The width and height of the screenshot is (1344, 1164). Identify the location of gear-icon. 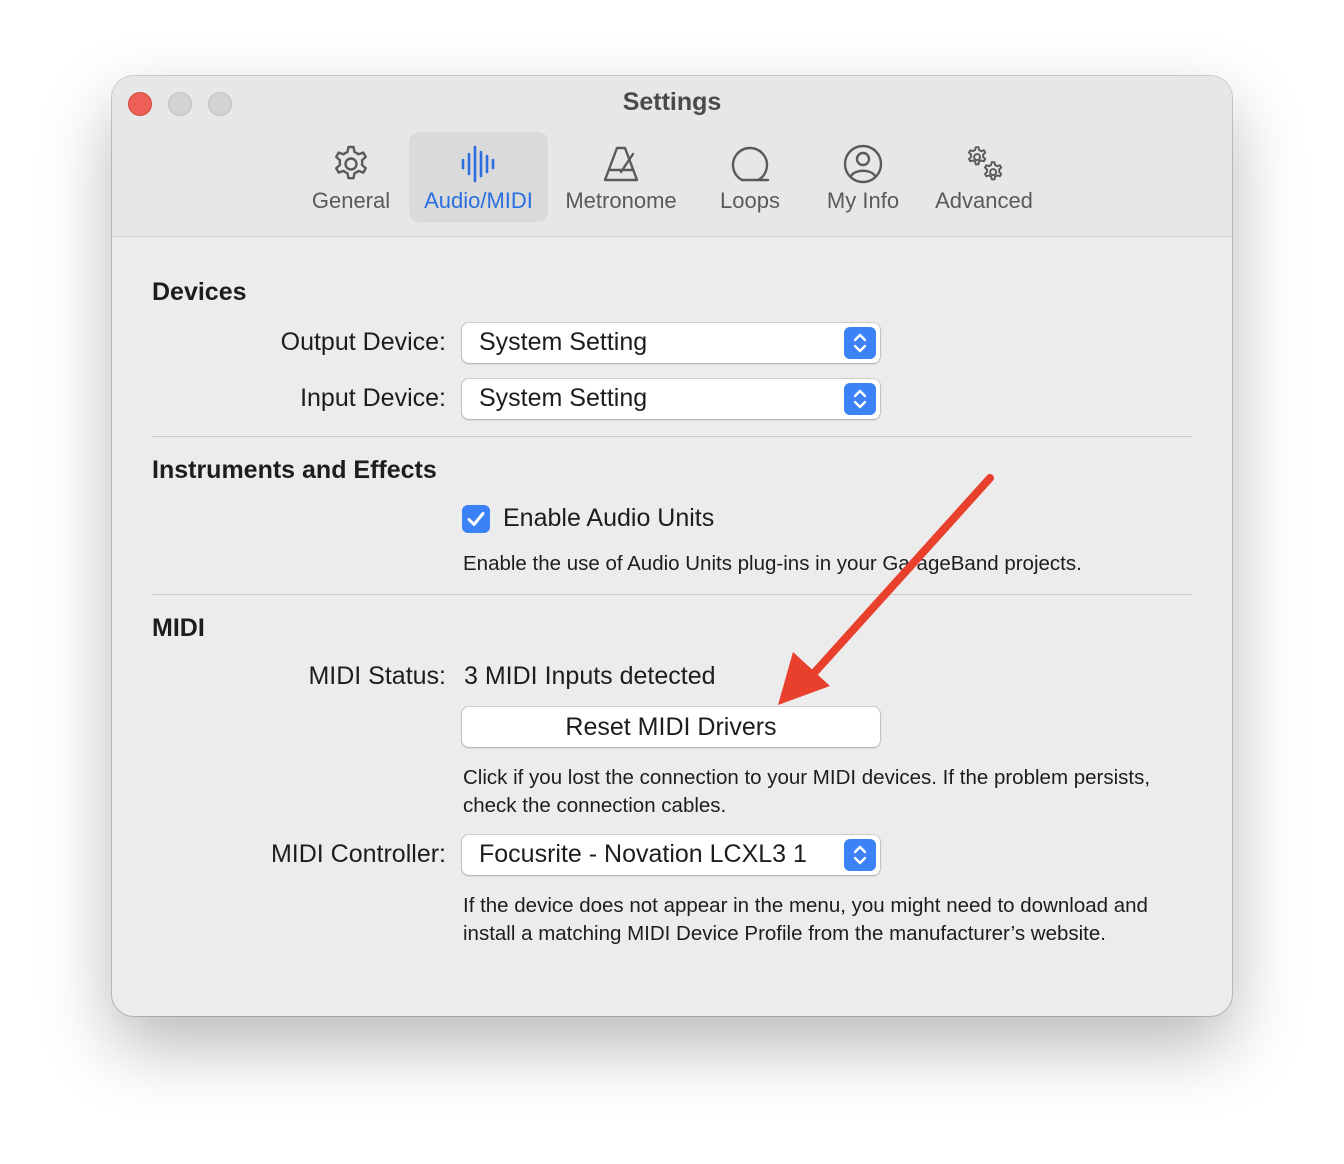
(351, 162).